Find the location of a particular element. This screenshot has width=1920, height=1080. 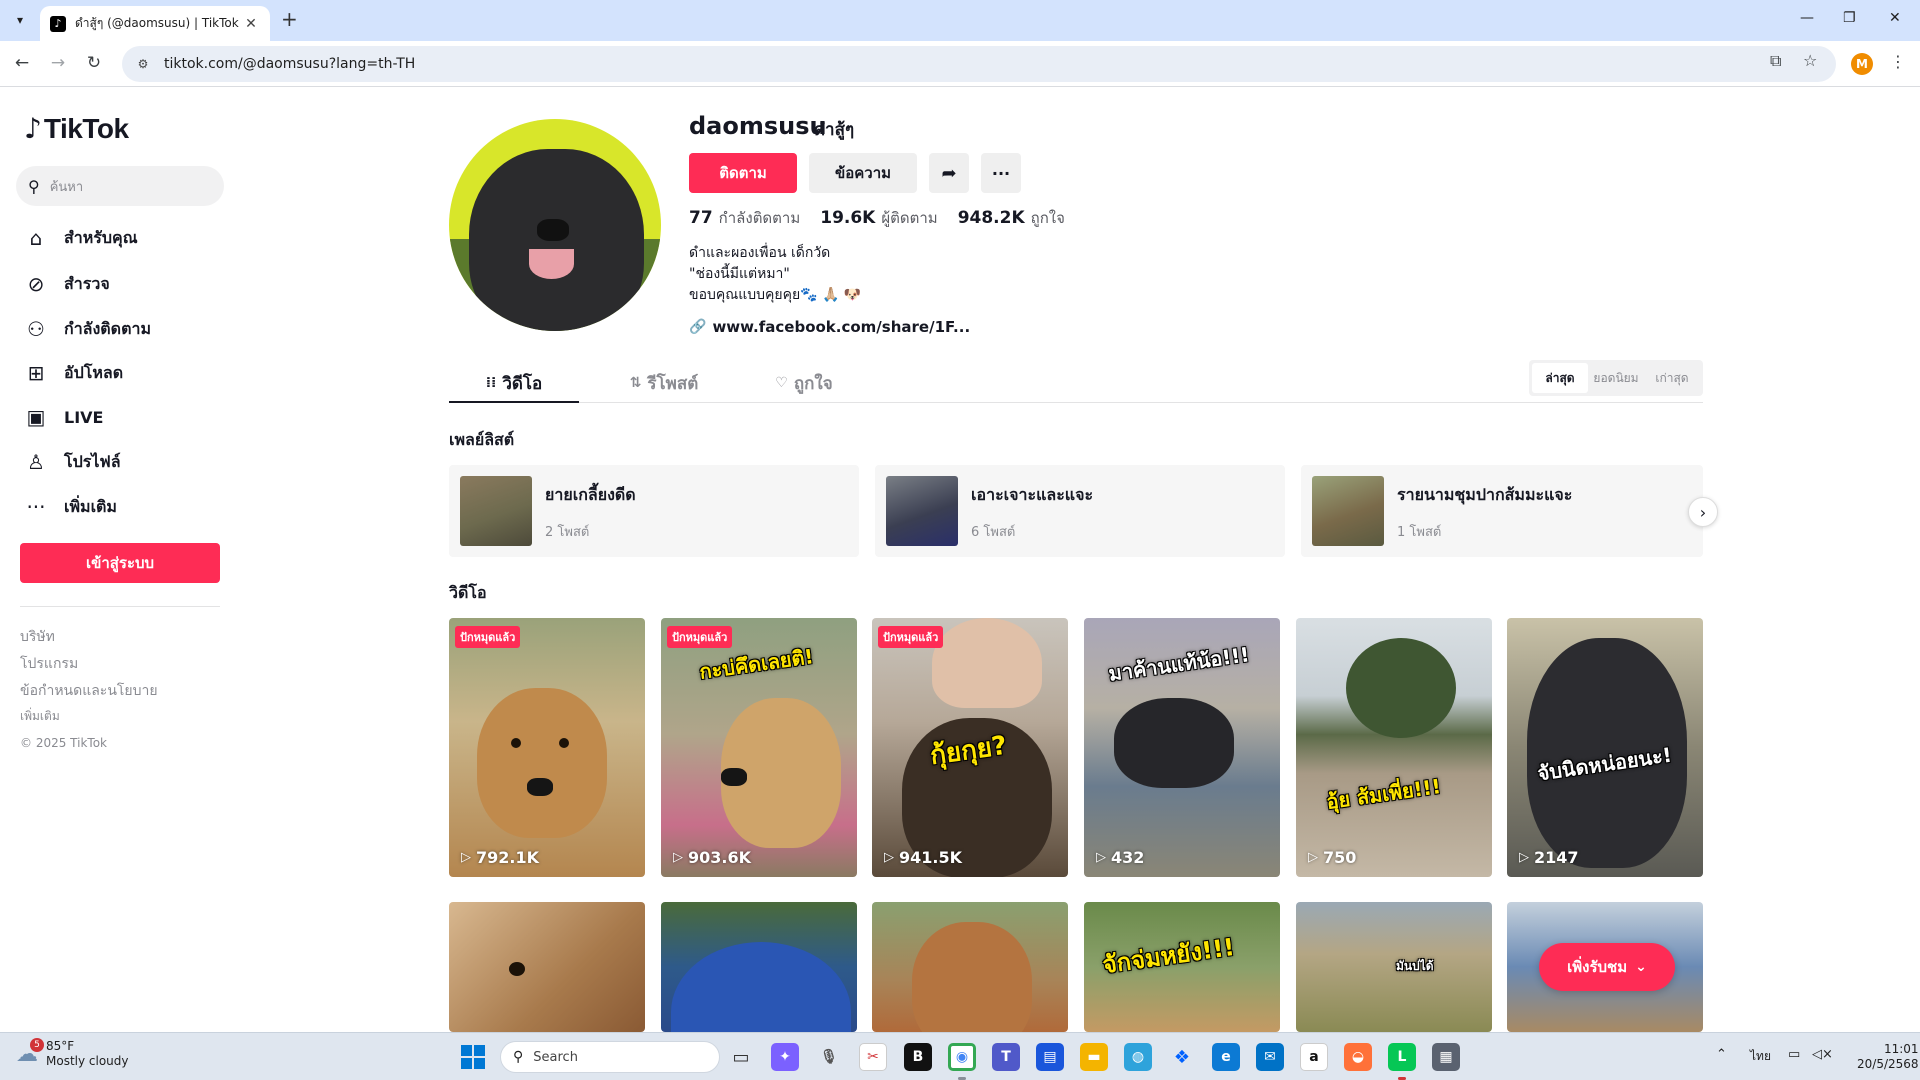

sidebar-item-label: กำลังติดตาม is located at coordinates (107, 328).